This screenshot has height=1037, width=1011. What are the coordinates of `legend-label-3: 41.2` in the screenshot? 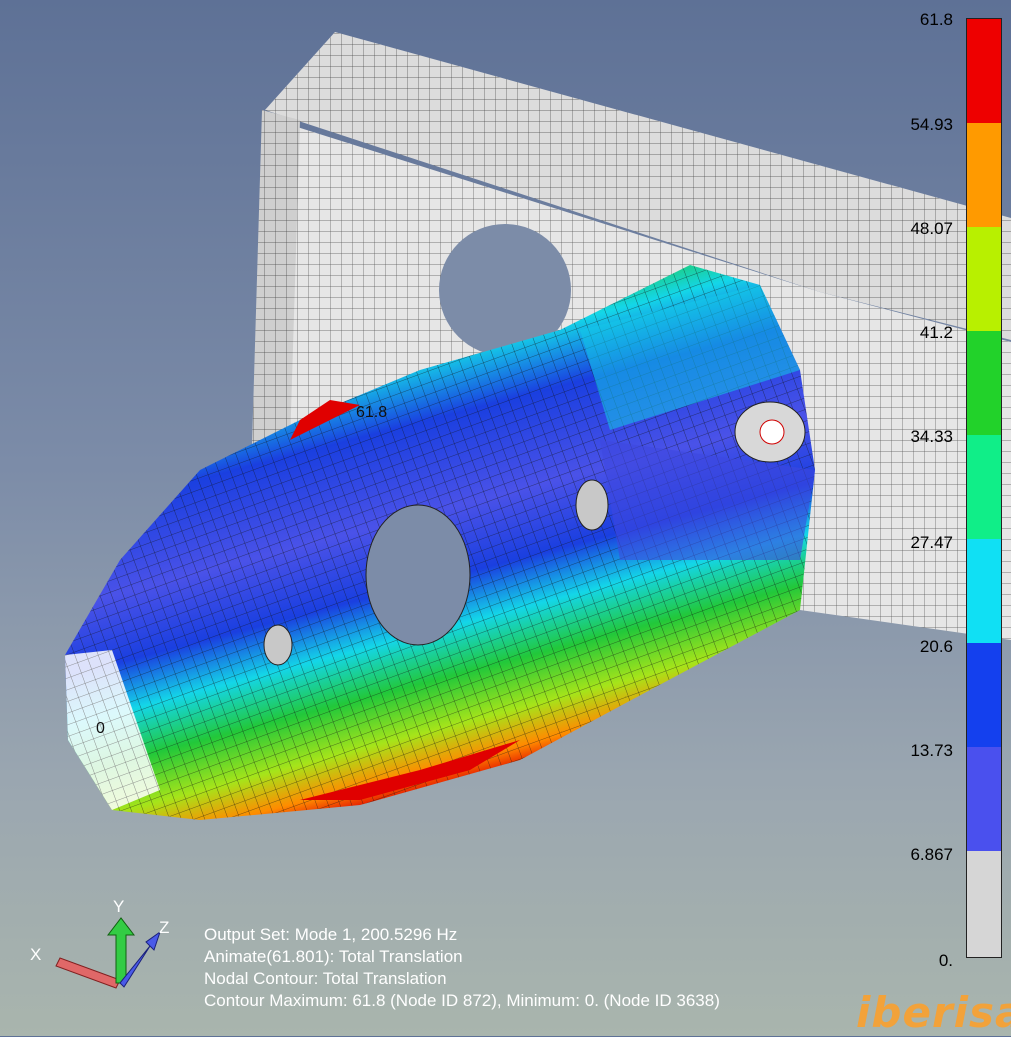 It's located at (936, 332).